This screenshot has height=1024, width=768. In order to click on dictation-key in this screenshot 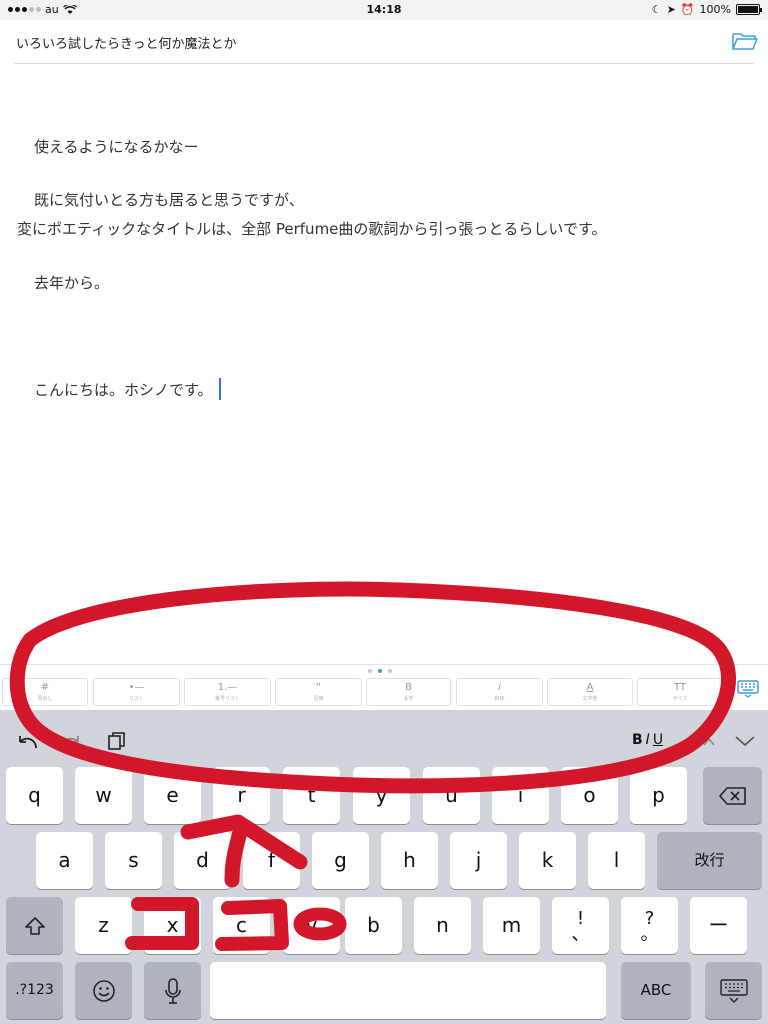, I will do `click(172, 990)`.